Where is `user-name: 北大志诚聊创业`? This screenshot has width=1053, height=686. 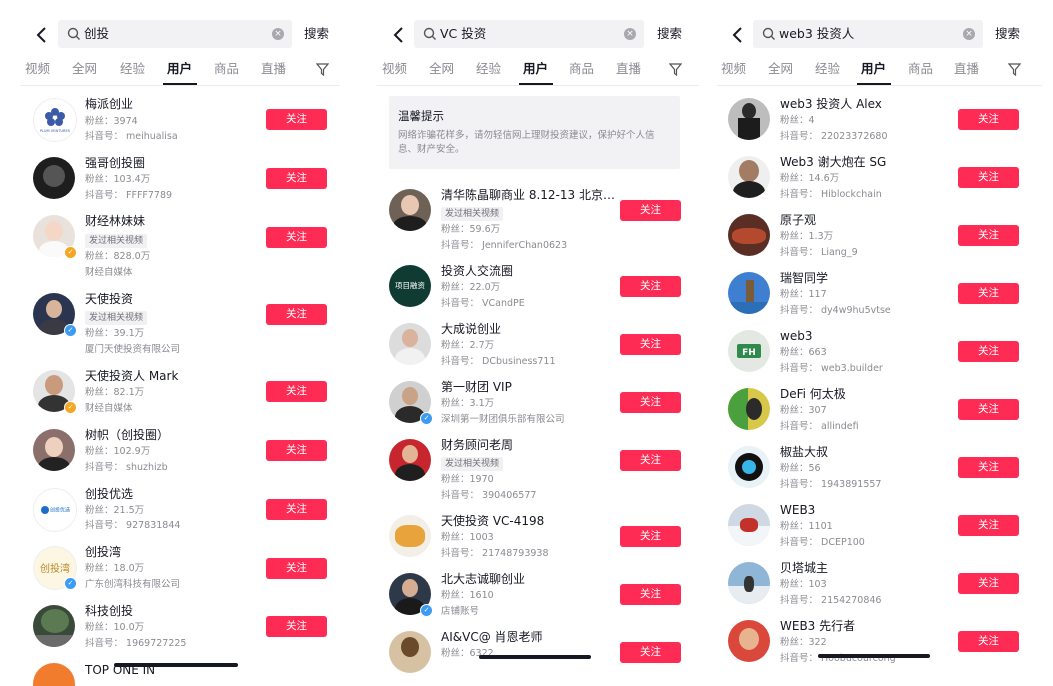 user-name: 北大志诚聊创业 is located at coordinates (483, 579).